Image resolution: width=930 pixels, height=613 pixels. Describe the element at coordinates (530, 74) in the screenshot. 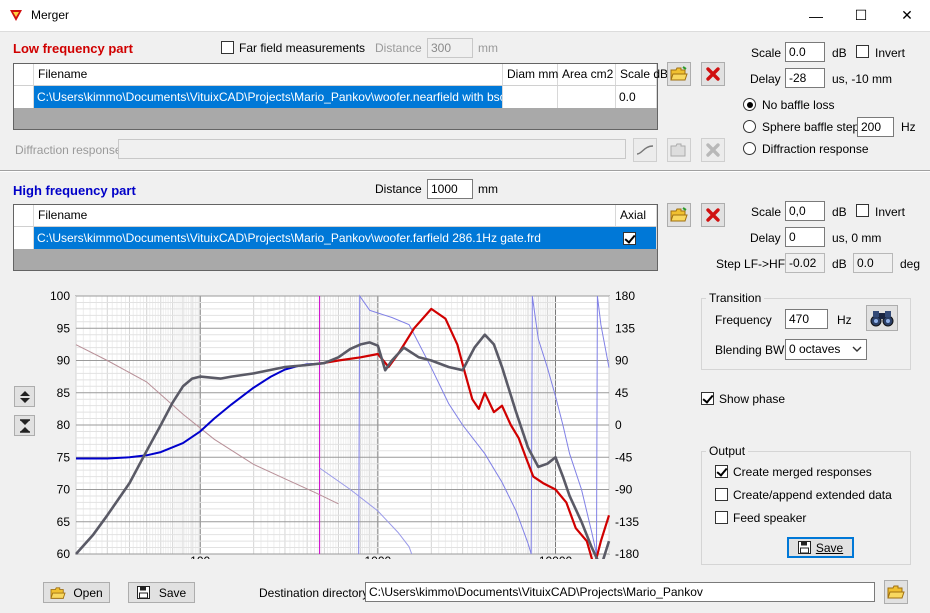

I see `lf-col-diam: Diam mm` at that location.